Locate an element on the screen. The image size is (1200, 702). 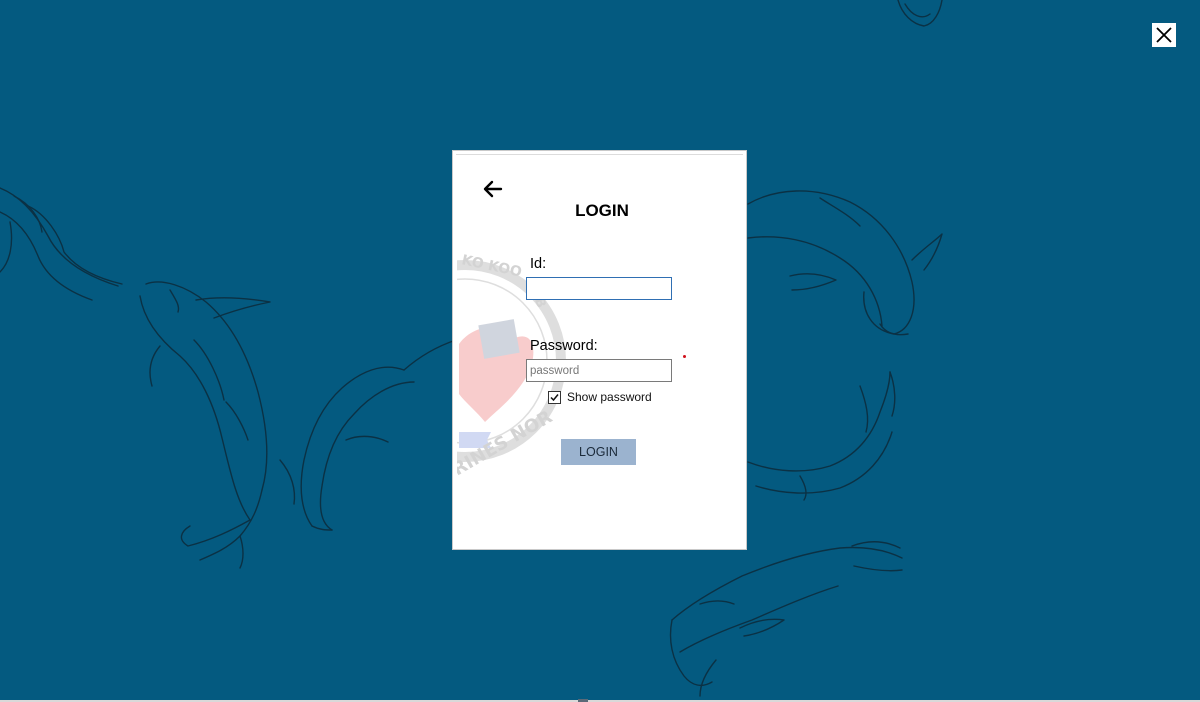
back-button is located at coordinates (493, 189).